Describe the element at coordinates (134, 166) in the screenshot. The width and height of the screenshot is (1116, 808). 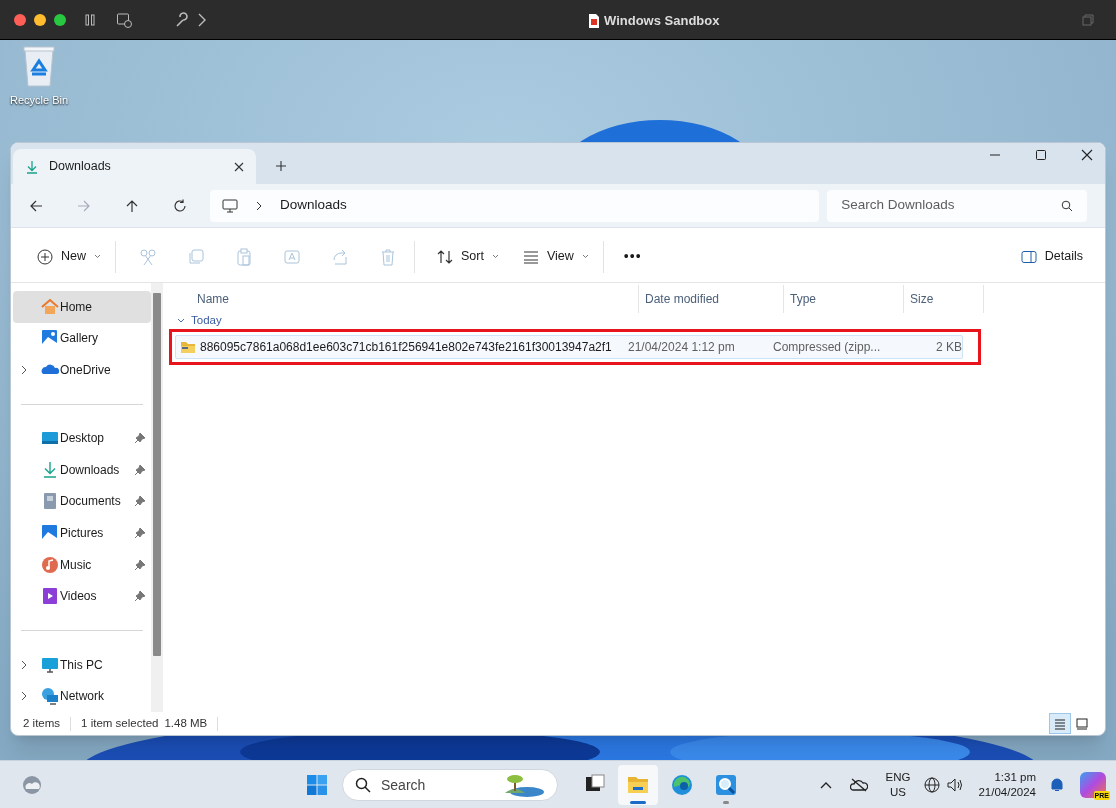
I see `tab: Downloads` at that location.